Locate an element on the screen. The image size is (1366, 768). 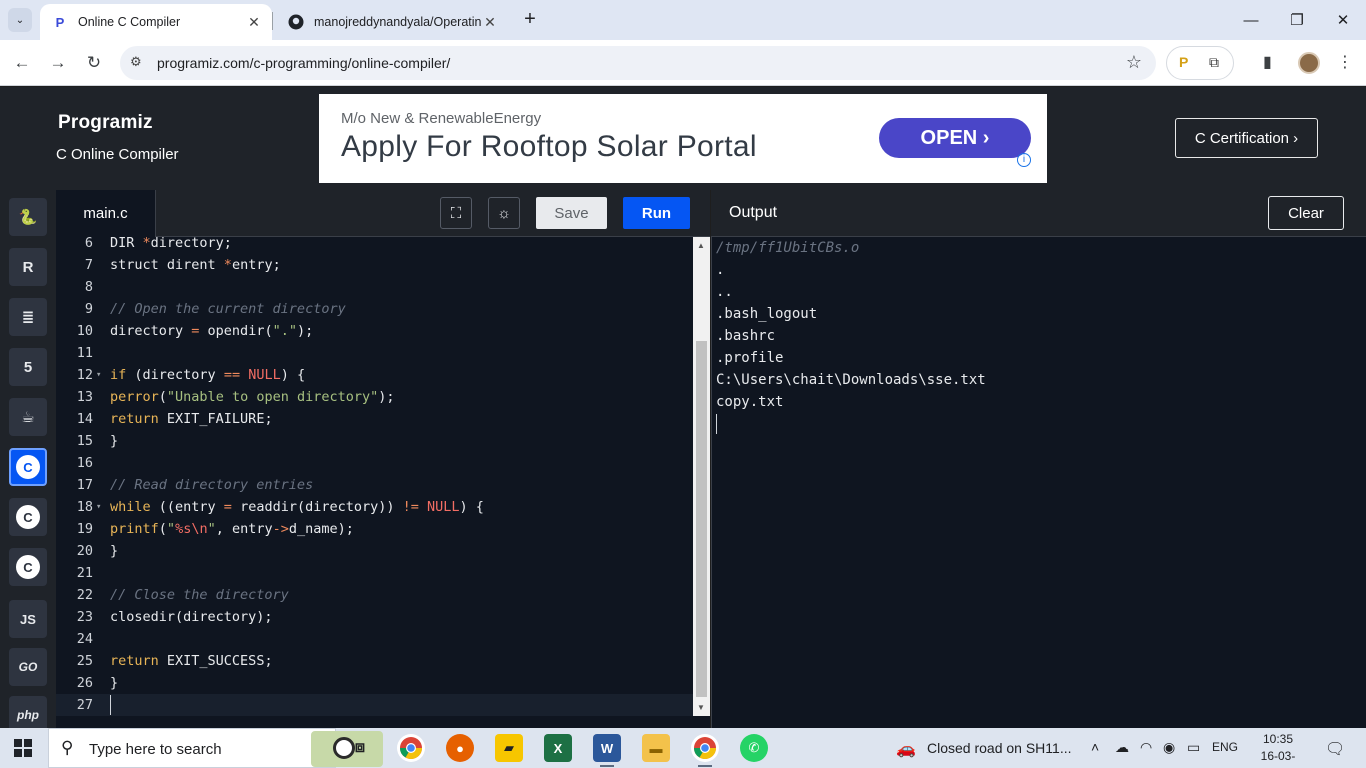
onedrive-icon: ☁ is located at coordinates (1122, 747).